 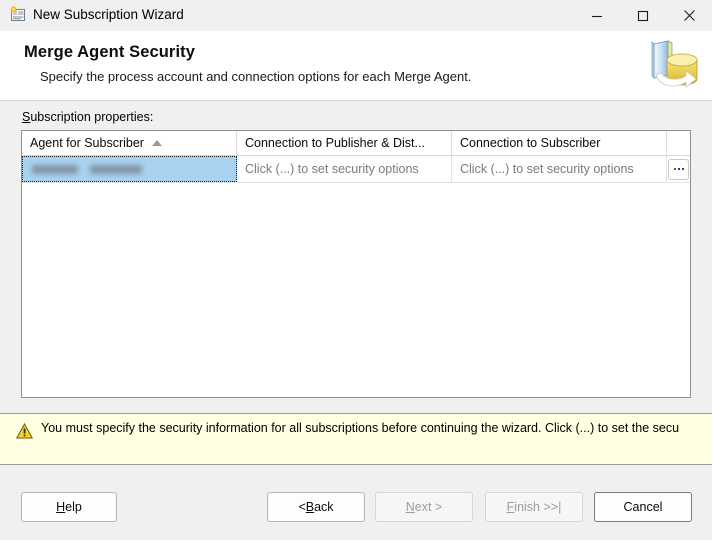 I want to click on btn-prefix: Cancel, so click(x=643, y=507).